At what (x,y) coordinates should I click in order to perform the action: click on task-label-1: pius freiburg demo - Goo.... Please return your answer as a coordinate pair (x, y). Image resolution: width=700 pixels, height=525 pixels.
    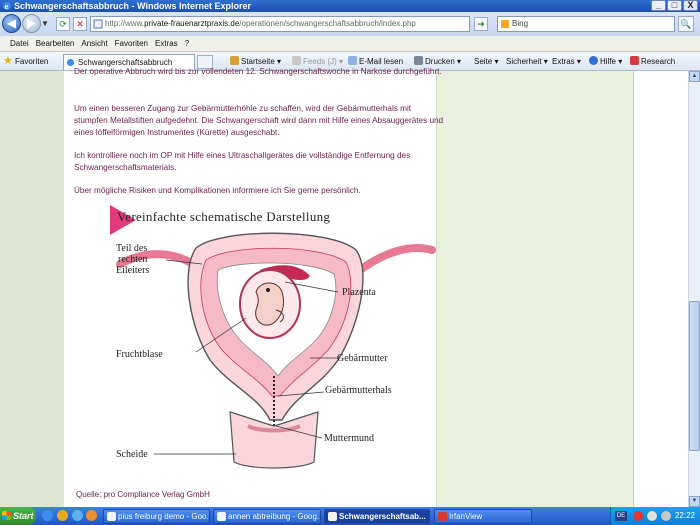
    Looking at the image, I should click on (164, 516).